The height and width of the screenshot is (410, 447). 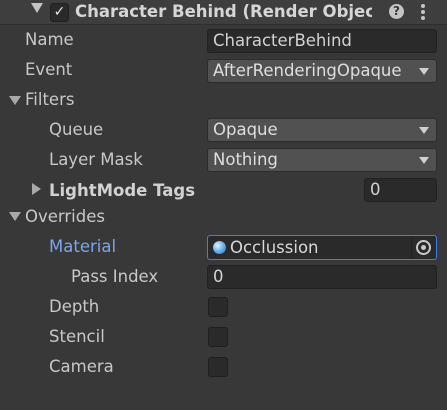 I want to click on component-enabled-checkbox: ✓, so click(x=59, y=12).